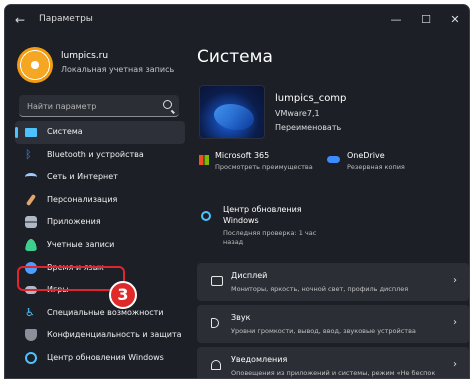  I want to click on sidebar-item-privacy: Конфиденциальность и защита, so click(100, 335).